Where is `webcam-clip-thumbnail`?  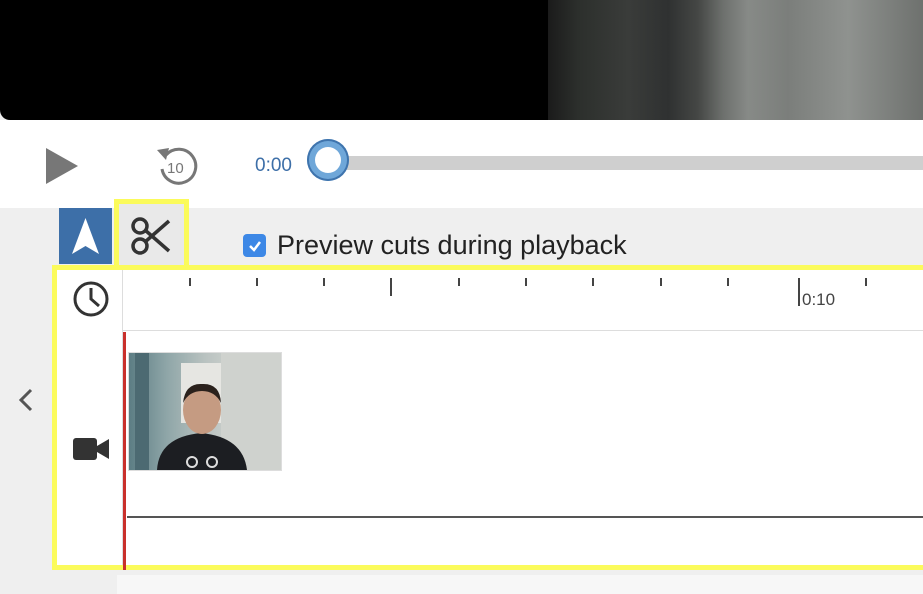 webcam-clip-thumbnail is located at coordinates (205, 411).